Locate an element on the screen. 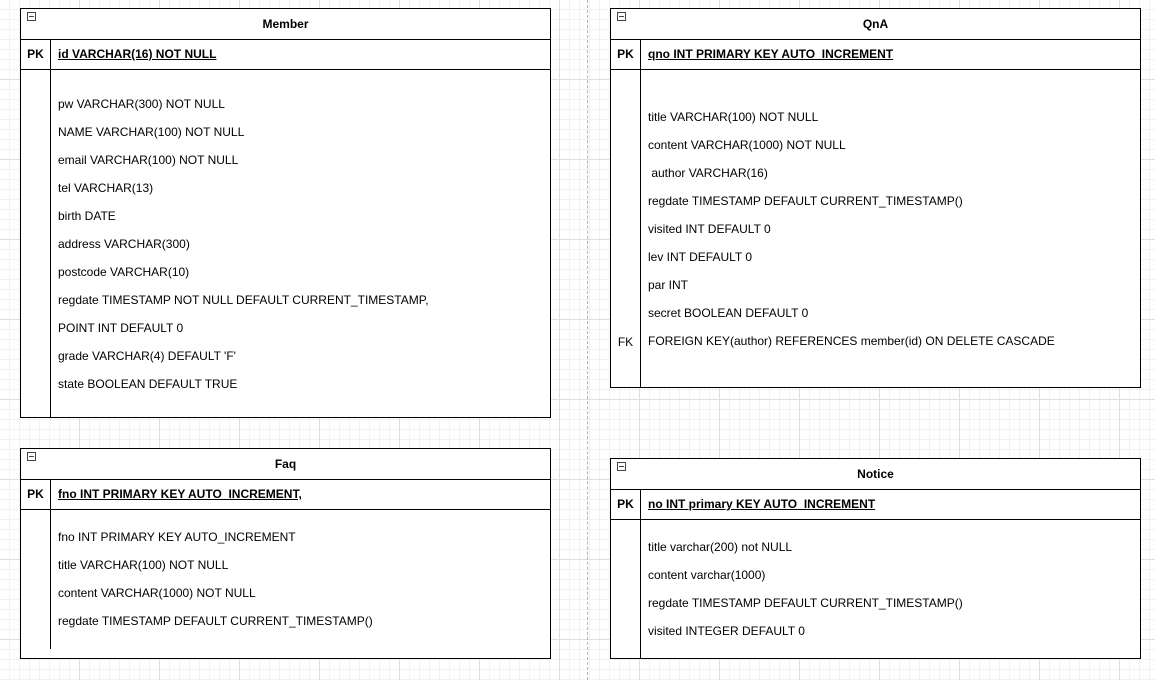 The image size is (1155, 680). field-row: visited INT DEFAULT 0 is located at coordinates (709, 229).